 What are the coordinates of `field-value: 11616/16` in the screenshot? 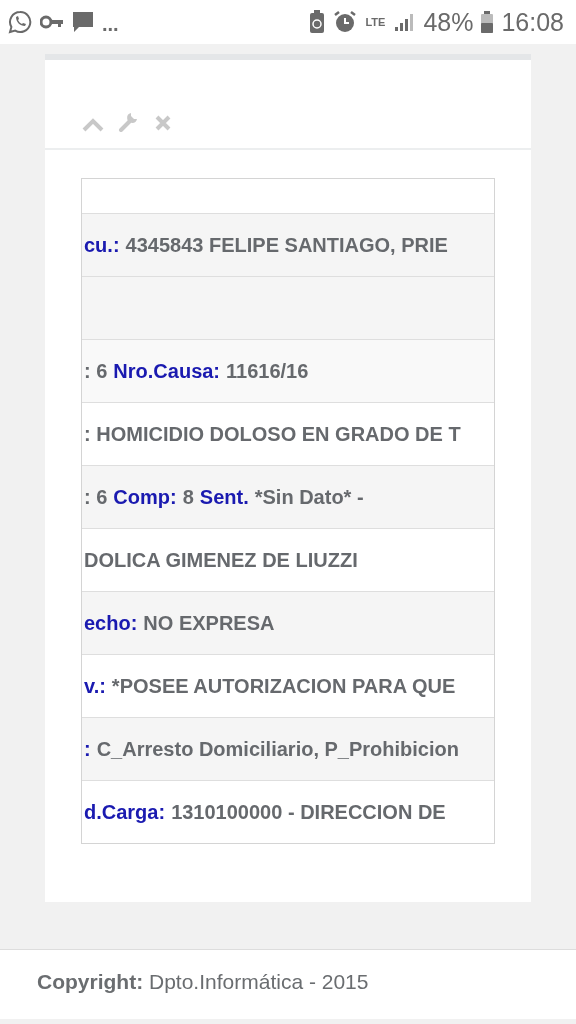 It's located at (267, 371).